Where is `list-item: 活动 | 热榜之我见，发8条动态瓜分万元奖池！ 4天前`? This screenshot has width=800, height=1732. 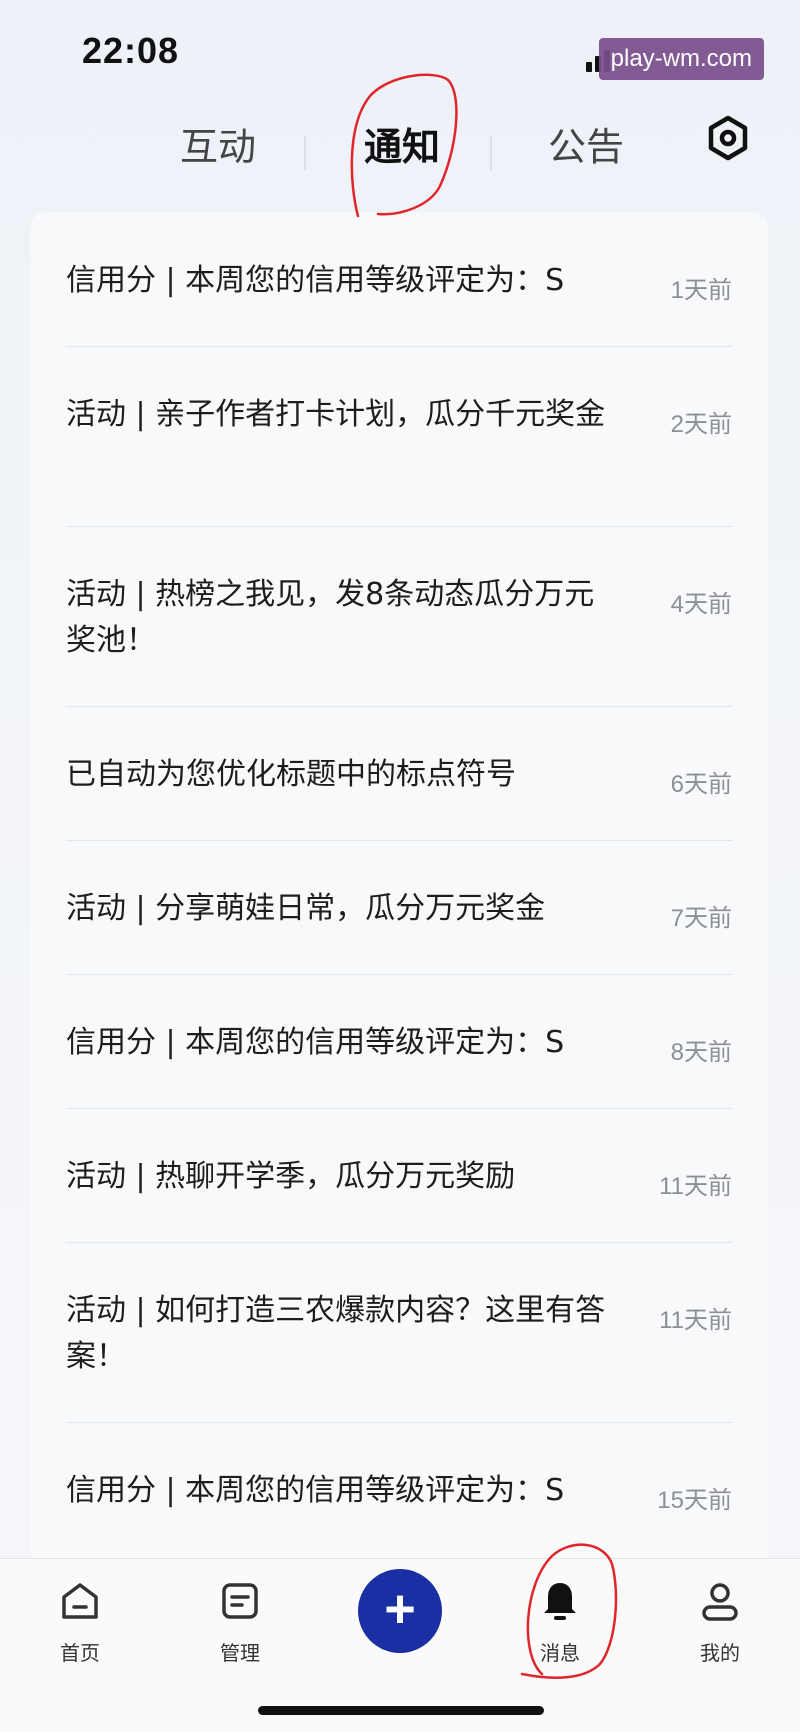 list-item: 活动 | 热榜之我见，发8条动态瓜分万元奖池！ 4天前 is located at coordinates (399, 616).